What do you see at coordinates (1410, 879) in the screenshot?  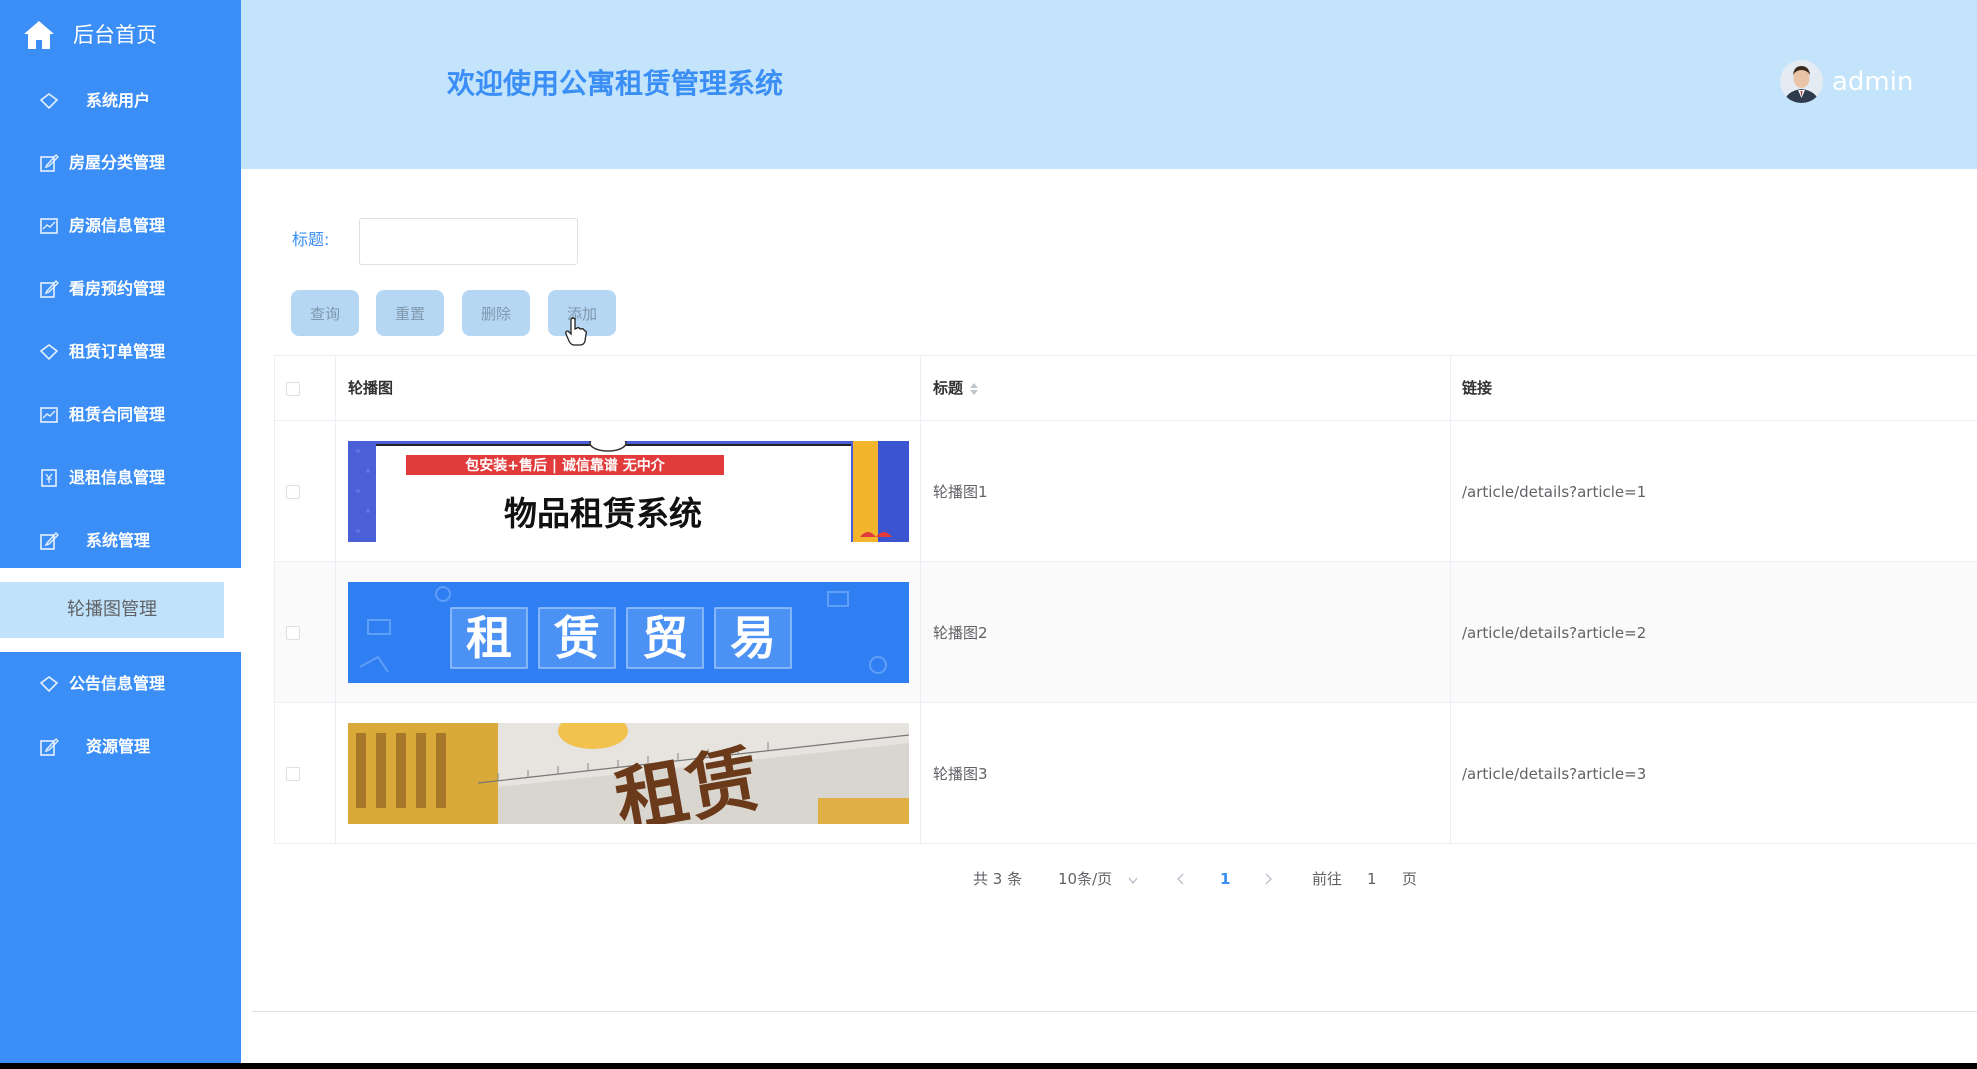 I see `page-suffix: 页` at bounding box center [1410, 879].